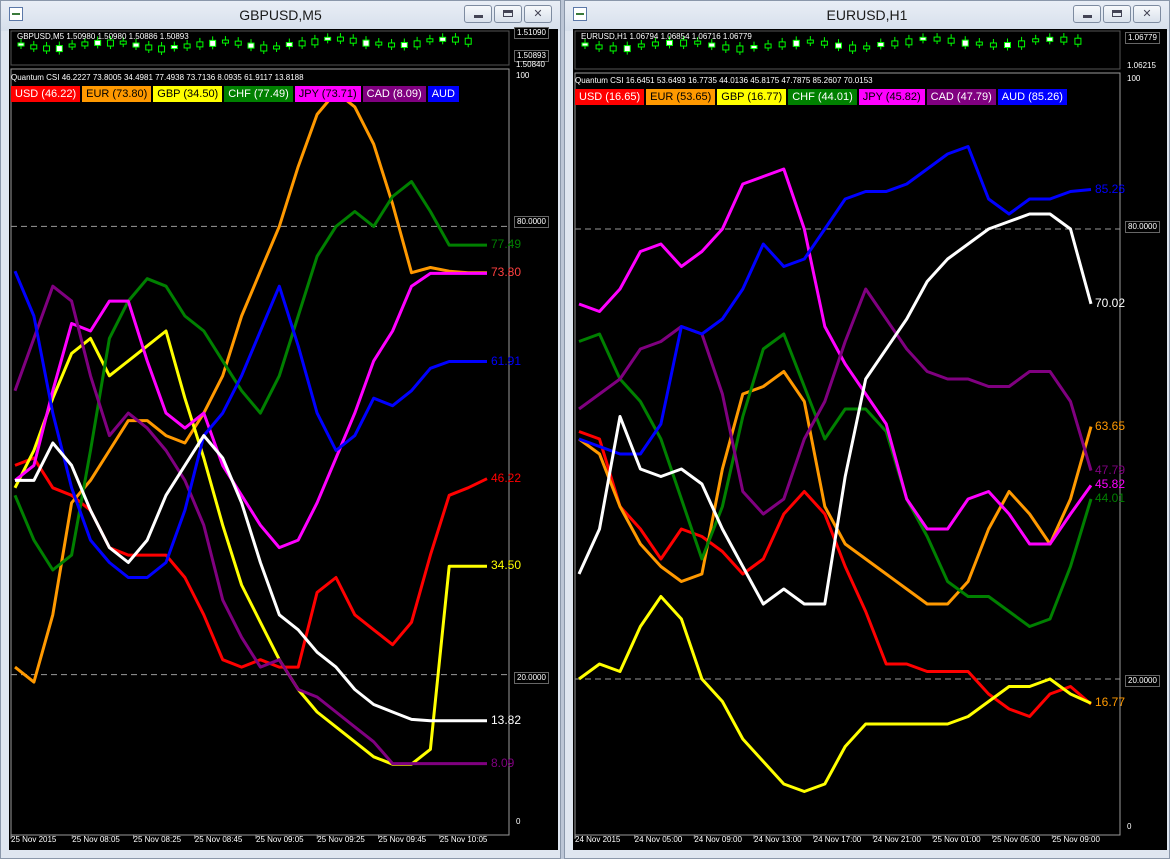 This screenshot has height=859, width=1170. Describe the element at coordinates (598, 839) in the screenshot. I see `time-label: 24 Nov 2015` at that location.